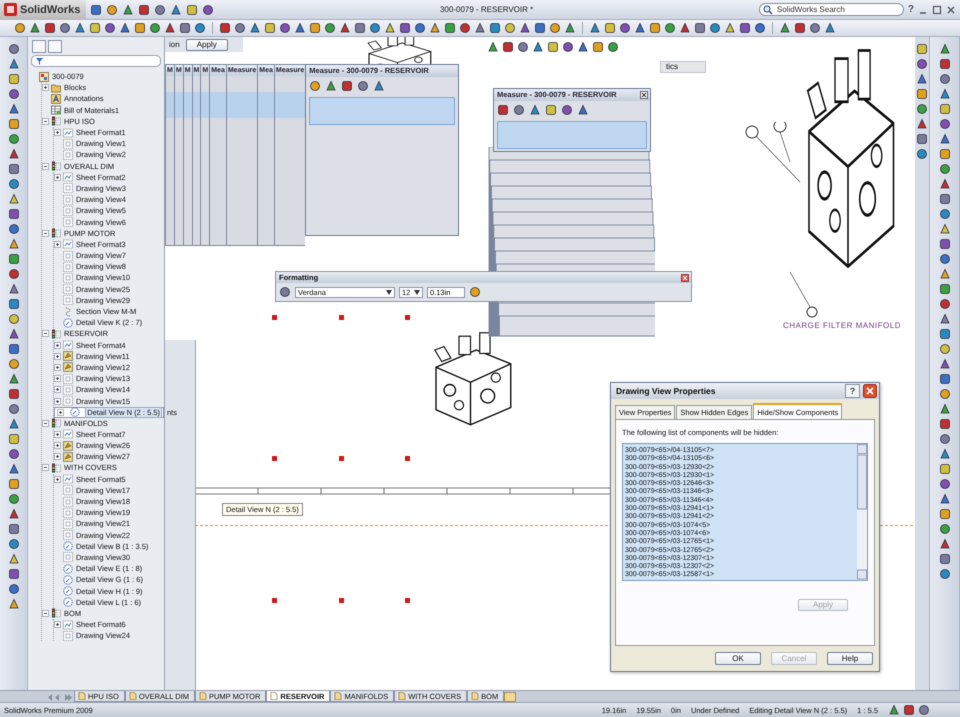 This screenshot has height=717, width=960. Describe the element at coordinates (486, 9) in the screenshot. I see `window-title: 300-0079 - RESERVOIR *` at that location.